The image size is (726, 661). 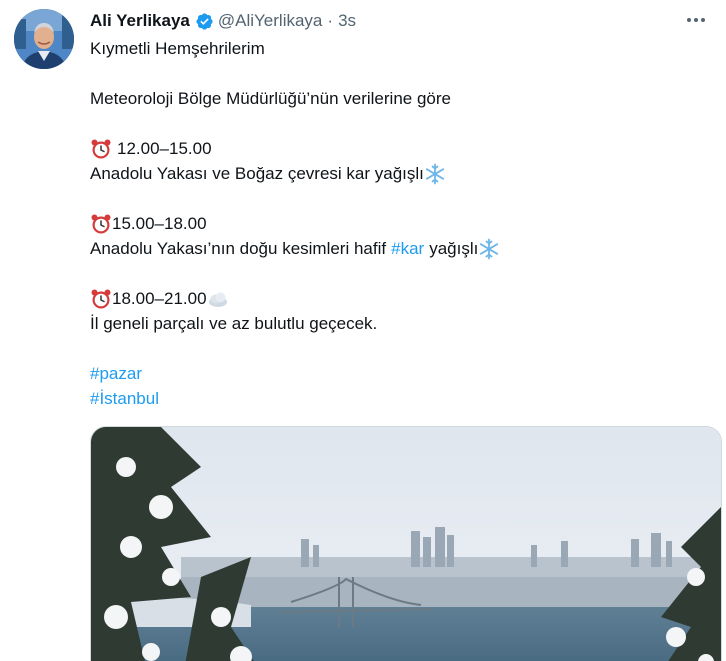 What do you see at coordinates (44, 39) in the screenshot?
I see `avatar` at bounding box center [44, 39].